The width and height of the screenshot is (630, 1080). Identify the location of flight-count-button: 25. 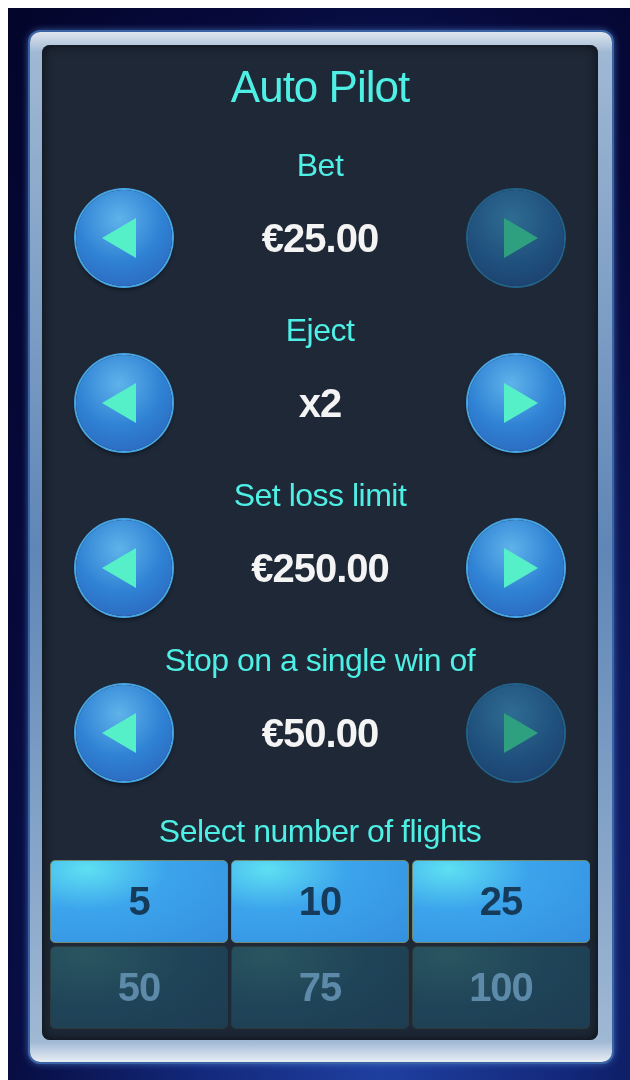
(501, 901).